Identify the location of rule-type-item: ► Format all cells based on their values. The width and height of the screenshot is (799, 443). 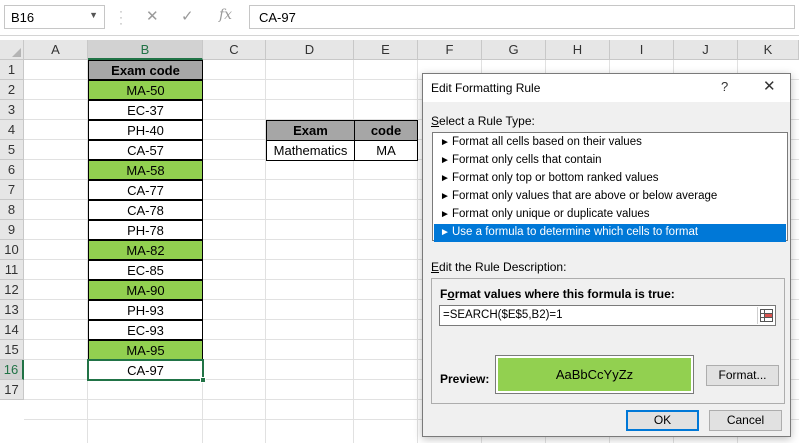
(610, 143).